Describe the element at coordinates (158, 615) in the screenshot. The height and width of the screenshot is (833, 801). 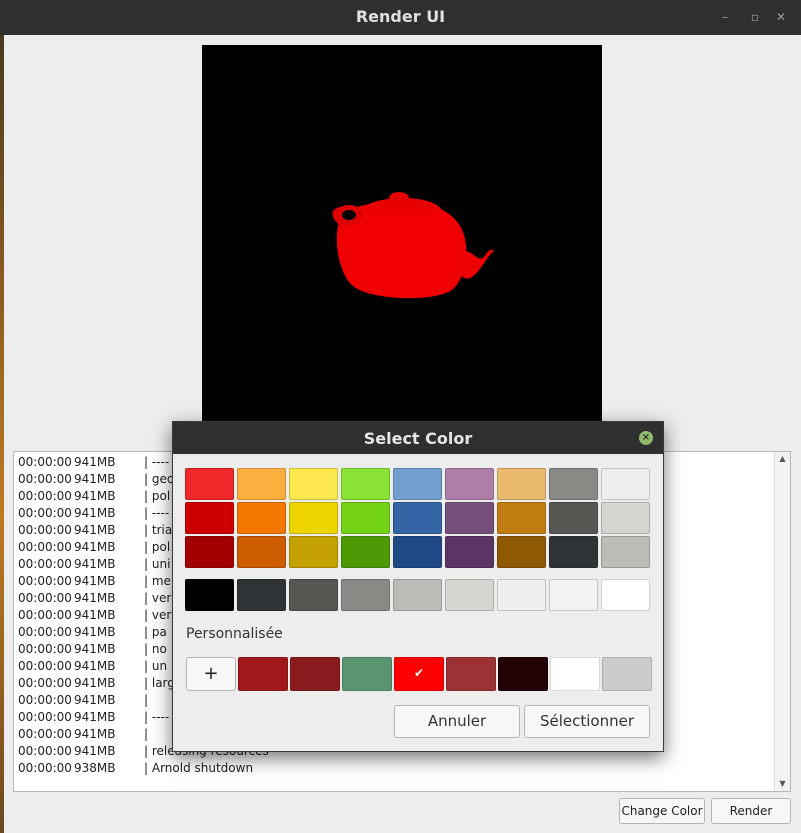
I see `log-message: | ver` at that location.